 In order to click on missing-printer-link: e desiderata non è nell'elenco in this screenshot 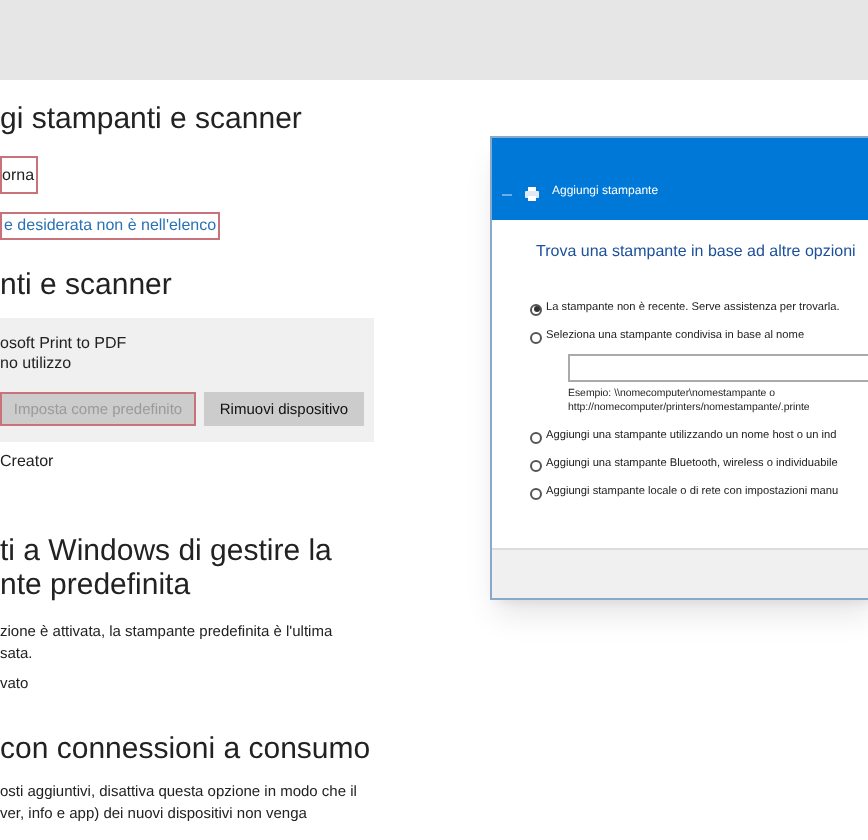, I will do `click(110, 226)`.